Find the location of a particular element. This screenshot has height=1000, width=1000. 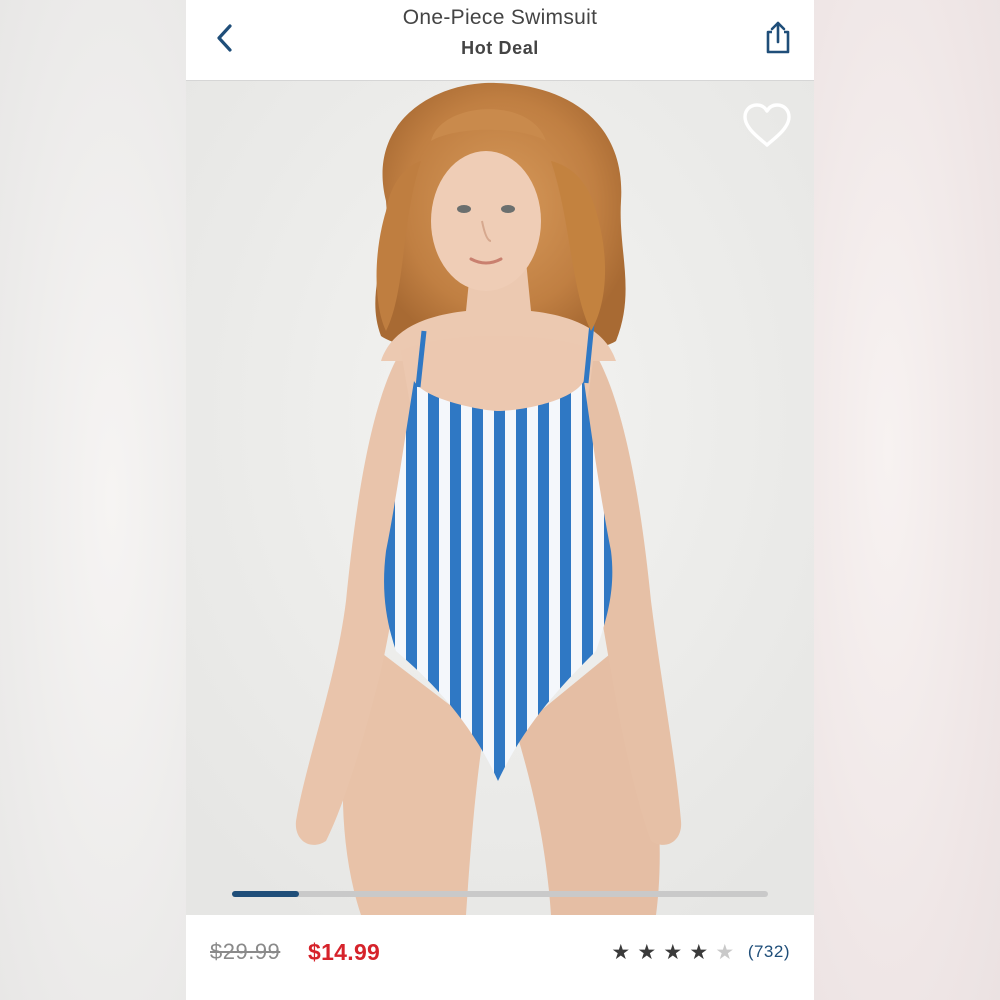

original-price: $29.99 is located at coordinates (245, 951).